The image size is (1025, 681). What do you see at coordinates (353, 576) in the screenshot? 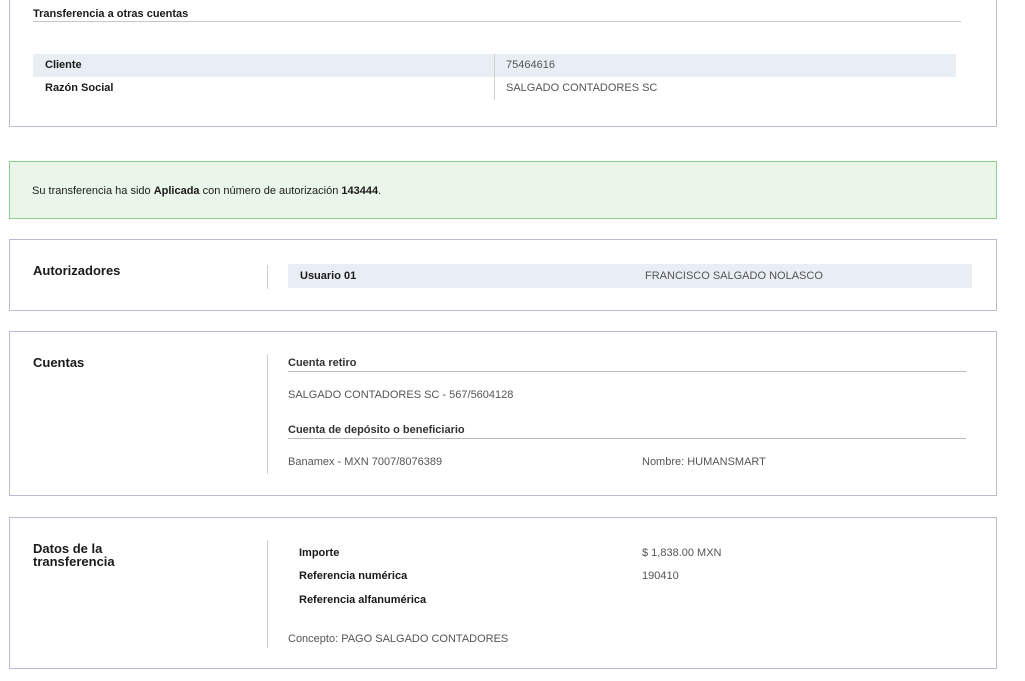
I see `referencia-numerica-label: Referencia numérica` at bounding box center [353, 576].